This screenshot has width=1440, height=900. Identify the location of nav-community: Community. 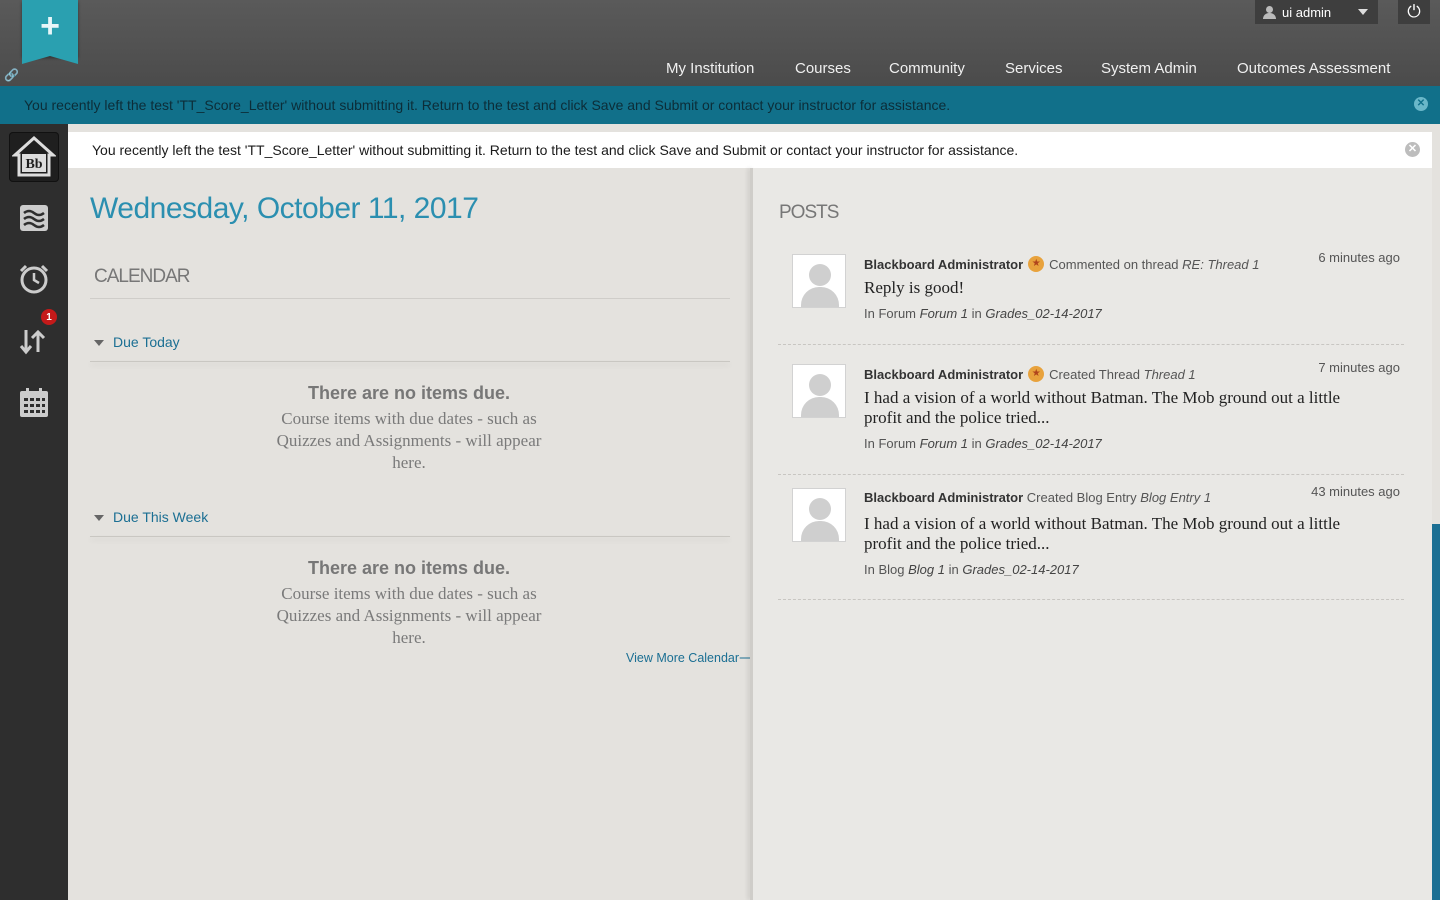
(927, 68).